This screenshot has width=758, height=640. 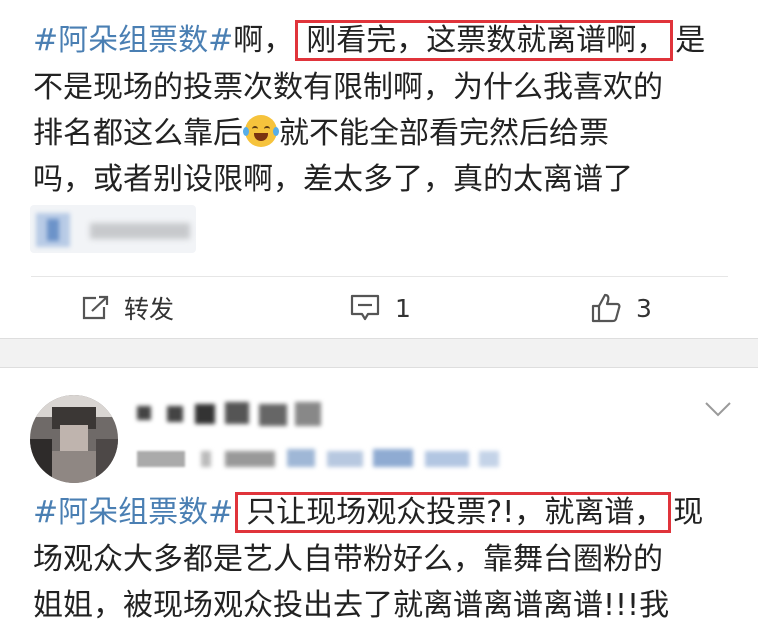 What do you see at coordinates (348, 87) in the screenshot?
I see `post1-line-2: 不是现场的投票次数有限制啊，为什么我喜欢的` at bounding box center [348, 87].